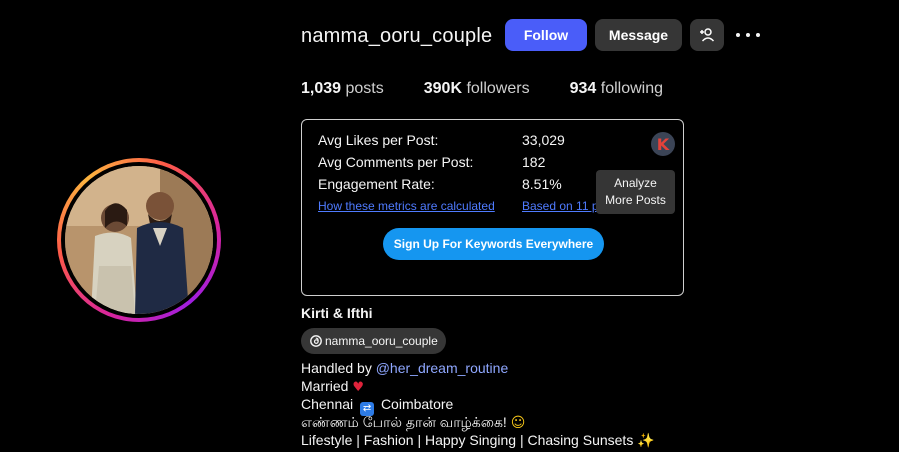 This screenshot has height=452, width=899. I want to click on profile-avatar, so click(139, 240).